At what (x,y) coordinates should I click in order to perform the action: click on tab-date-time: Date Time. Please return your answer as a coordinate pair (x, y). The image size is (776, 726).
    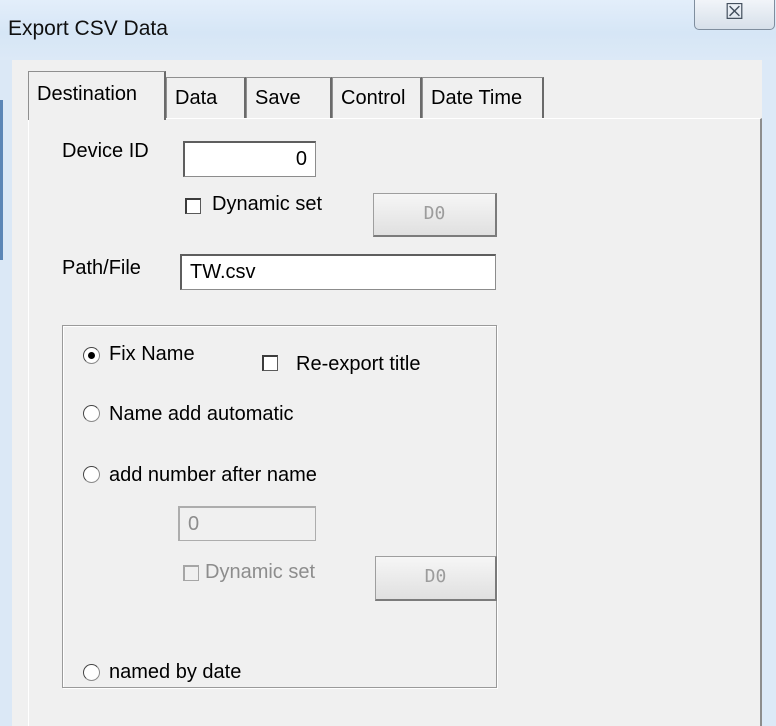
    Looking at the image, I should click on (483, 98).